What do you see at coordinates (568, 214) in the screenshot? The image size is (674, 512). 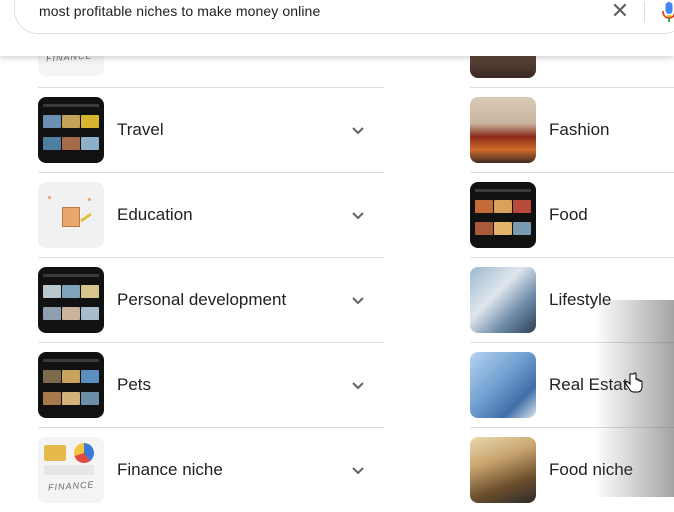 I see `niche-label: Food` at bounding box center [568, 214].